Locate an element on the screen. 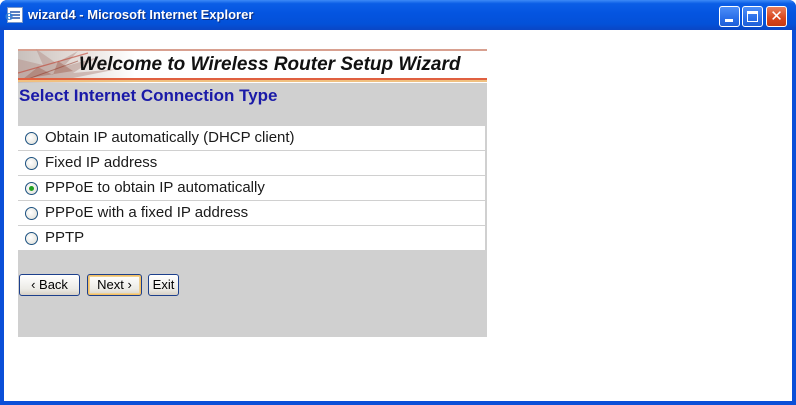 The image size is (796, 405). option-fixed-ip: Fixed IP address is located at coordinates (251, 163).